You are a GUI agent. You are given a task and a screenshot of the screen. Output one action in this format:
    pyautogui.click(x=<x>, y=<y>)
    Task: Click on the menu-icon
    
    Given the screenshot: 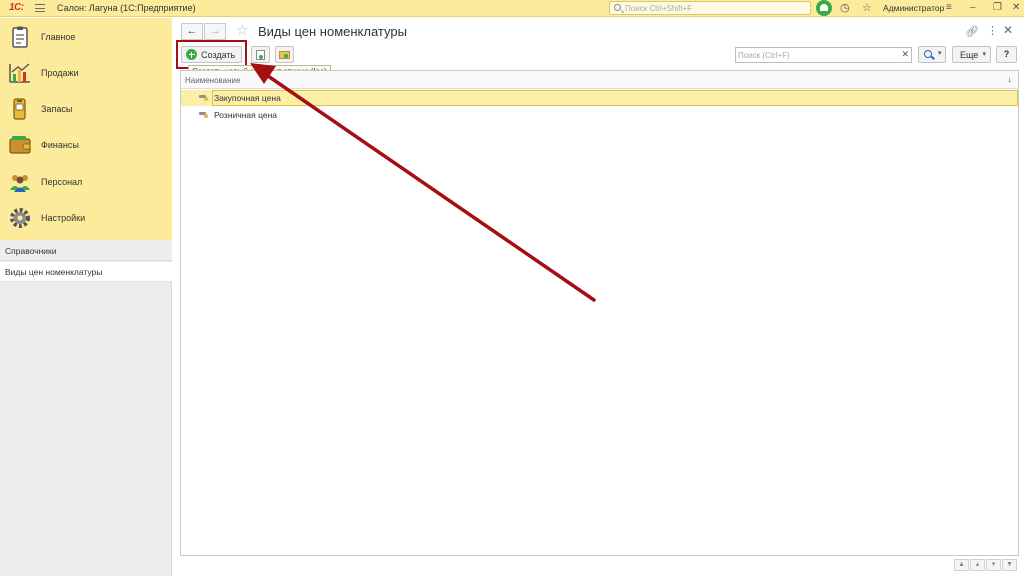 What is the action you would take?
    pyautogui.click(x=40, y=8)
    